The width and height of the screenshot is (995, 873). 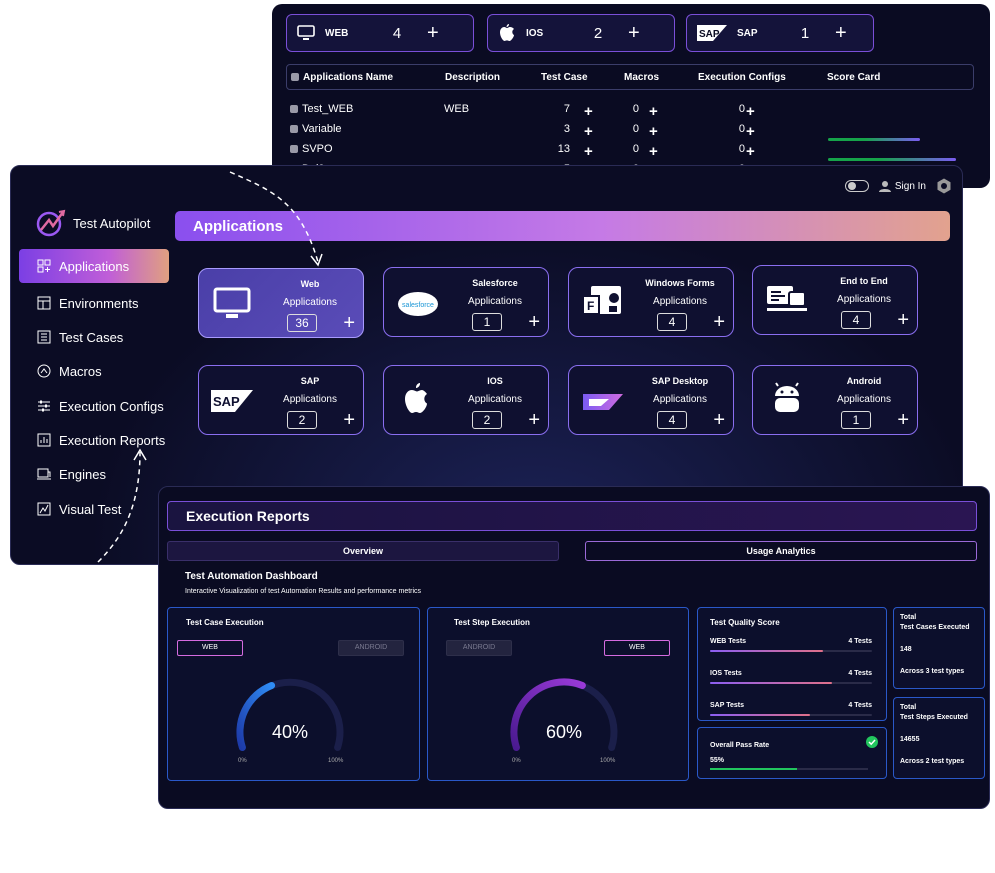 I want to click on app-name-cell: SVPO, so click(x=311, y=149).